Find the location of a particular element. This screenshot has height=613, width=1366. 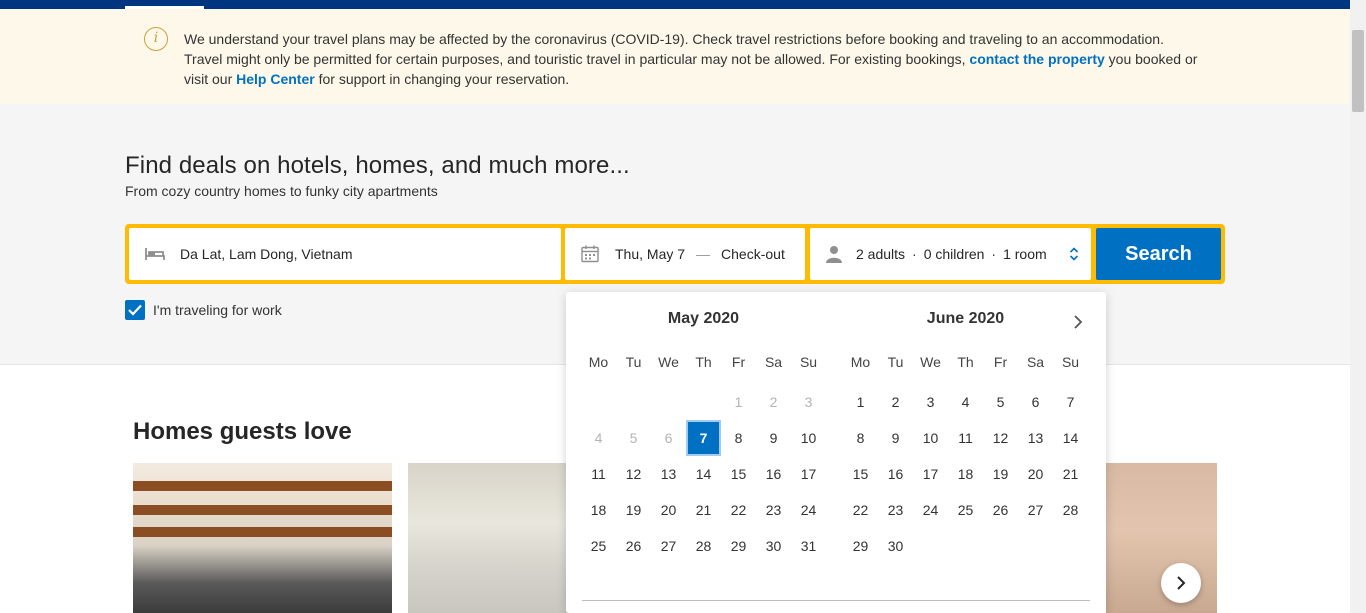

adults-value: 2 adults is located at coordinates (881, 254).